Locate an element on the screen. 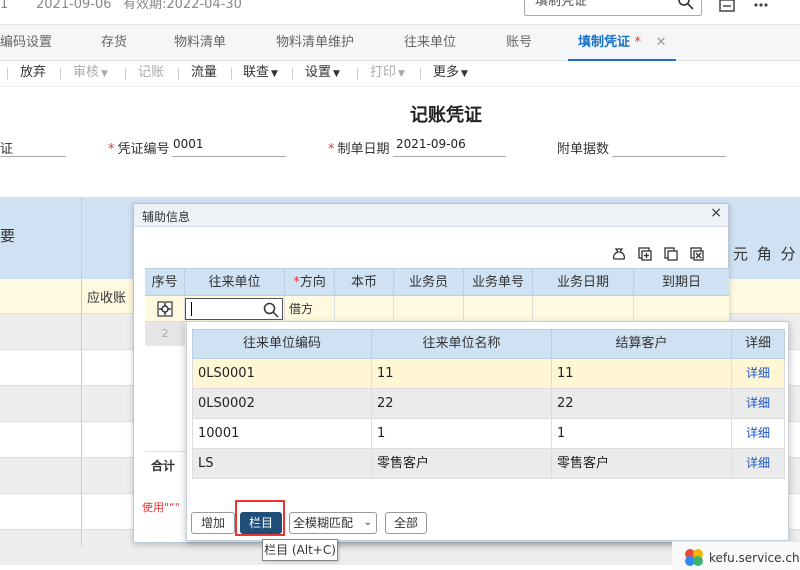  money-bag-icon is located at coordinates (619, 254).